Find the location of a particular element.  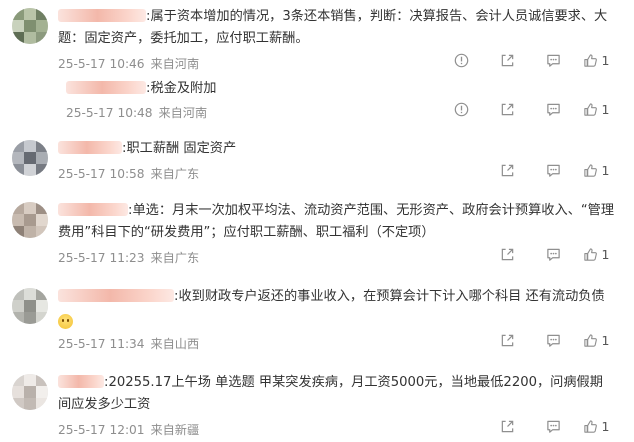

comment-text: :收到财政专户返还的事业收入，在预算会计下计入哪个科目 还有流动负债 is located at coordinates (337, 297).